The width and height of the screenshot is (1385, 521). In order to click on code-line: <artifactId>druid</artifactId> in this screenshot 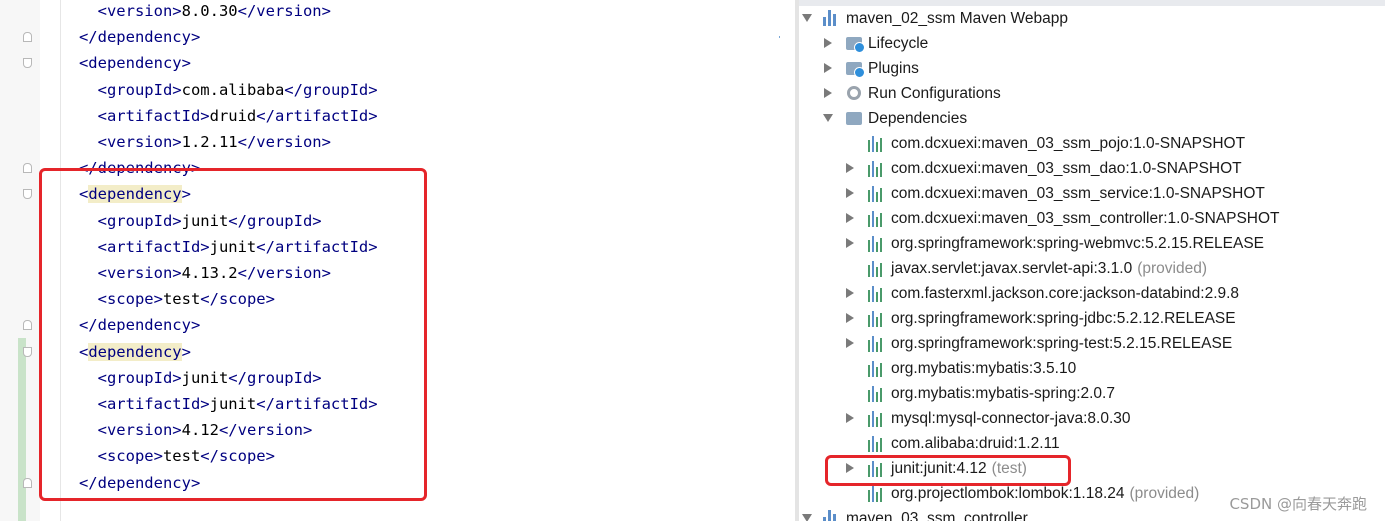, I will do `click(219, 116)`.